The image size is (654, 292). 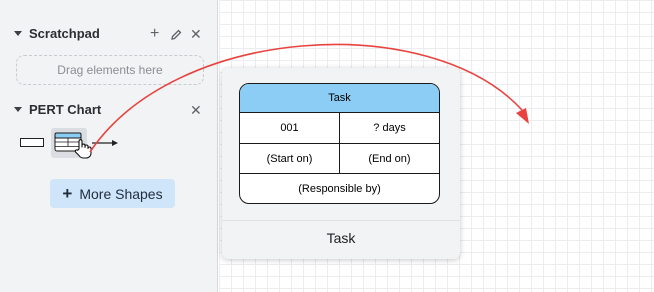 I want to click on scratchpad-title: Scratchpad, so click(x=64, y=33).